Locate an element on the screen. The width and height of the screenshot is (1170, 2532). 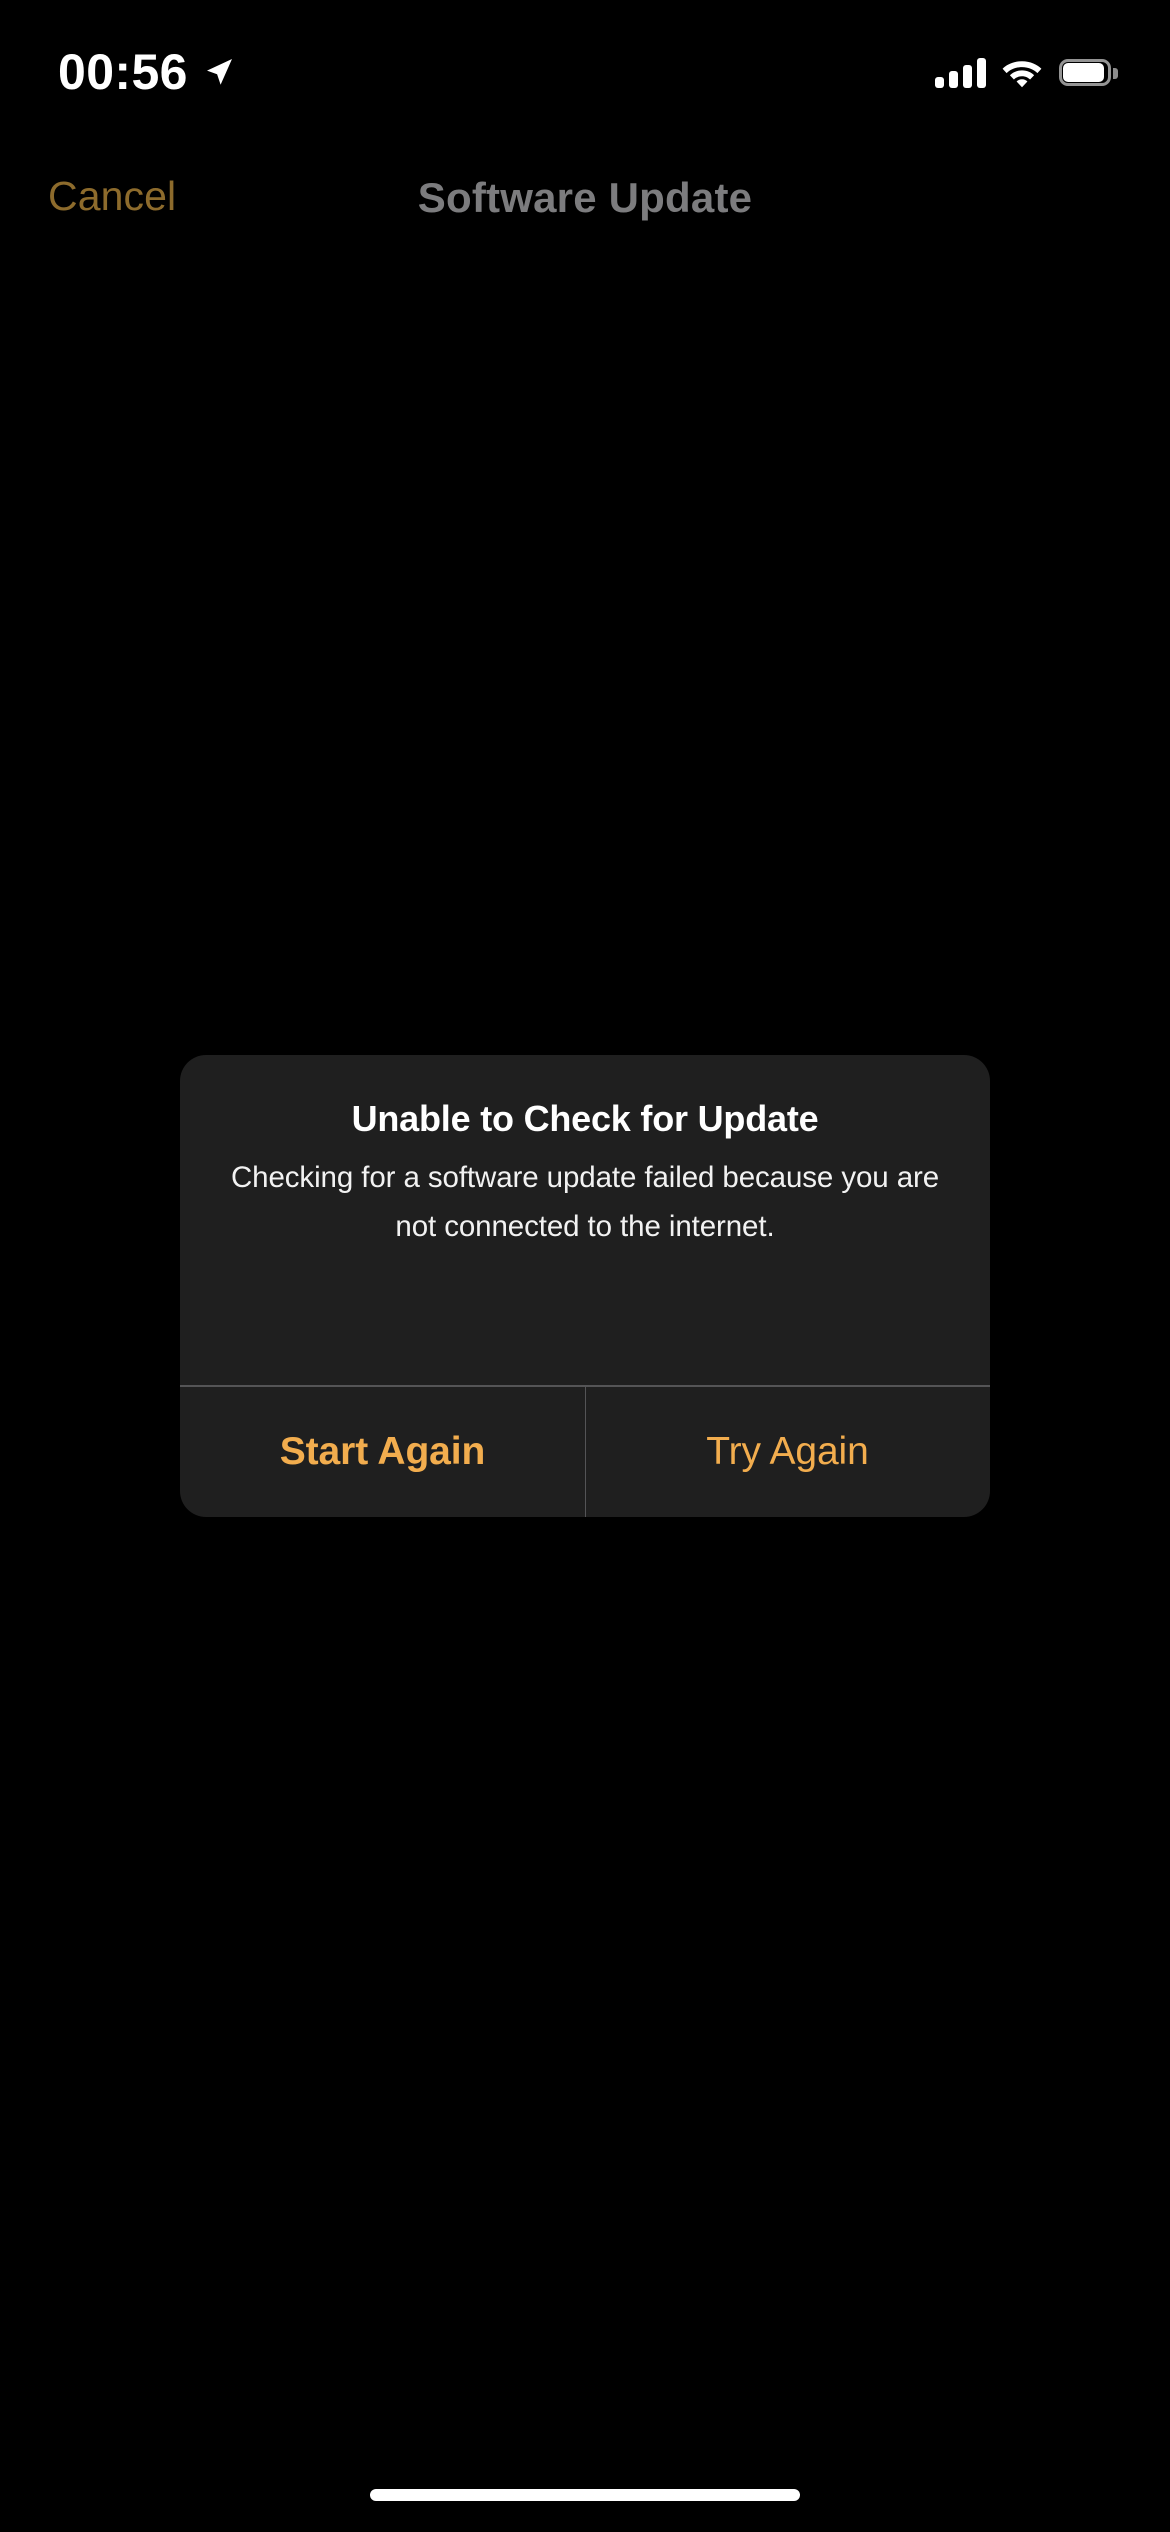
battery-cap is located at coordinates (1115, 73).